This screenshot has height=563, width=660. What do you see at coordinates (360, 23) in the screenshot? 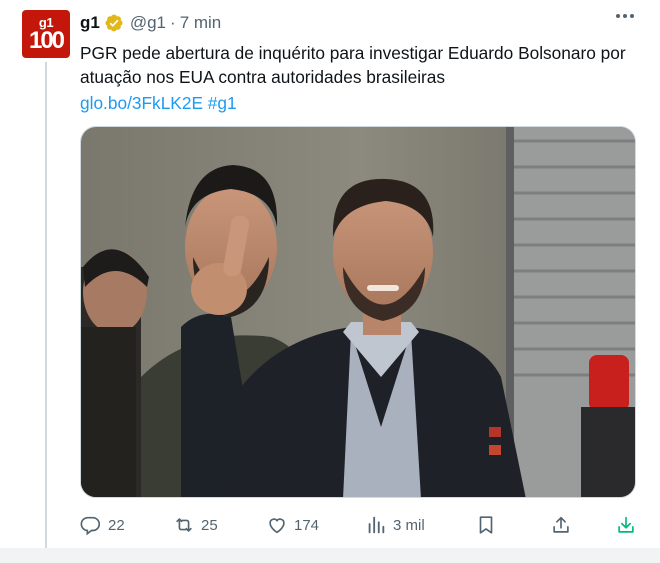
I see `tweet-header: g1 @g1 · 7 min` at bounding box center [360, 23].